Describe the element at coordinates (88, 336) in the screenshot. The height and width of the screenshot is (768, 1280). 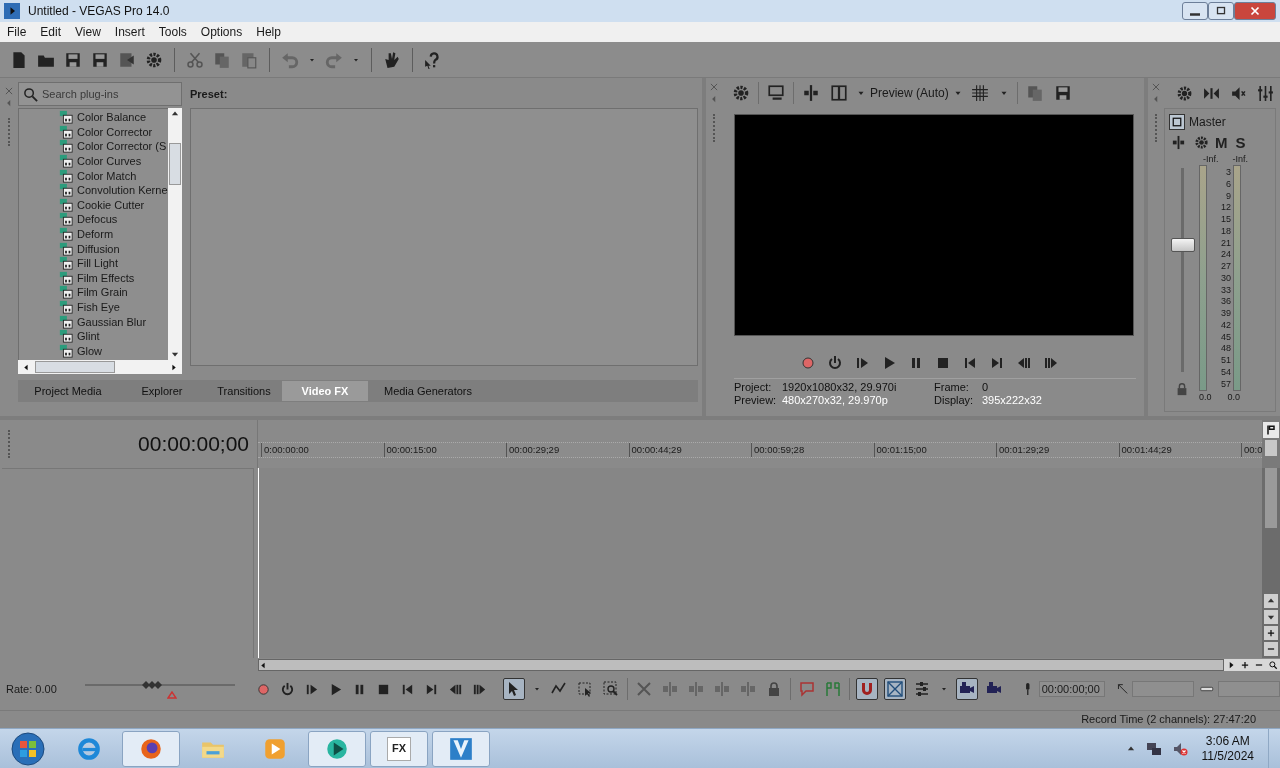
I see `plugin-item: Glint` at that location.